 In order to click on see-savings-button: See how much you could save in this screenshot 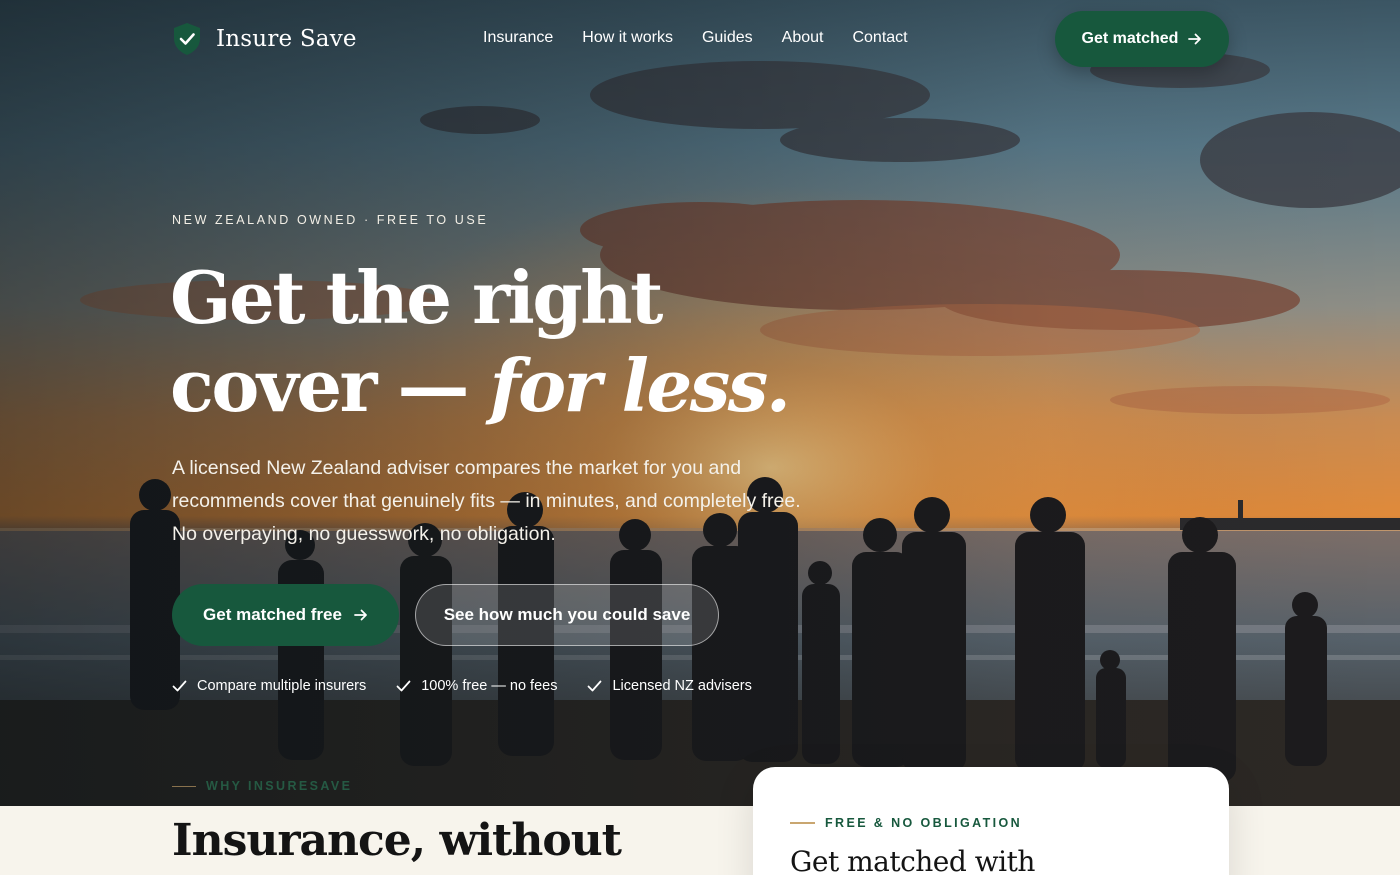, I will do `click(567, 615)`.